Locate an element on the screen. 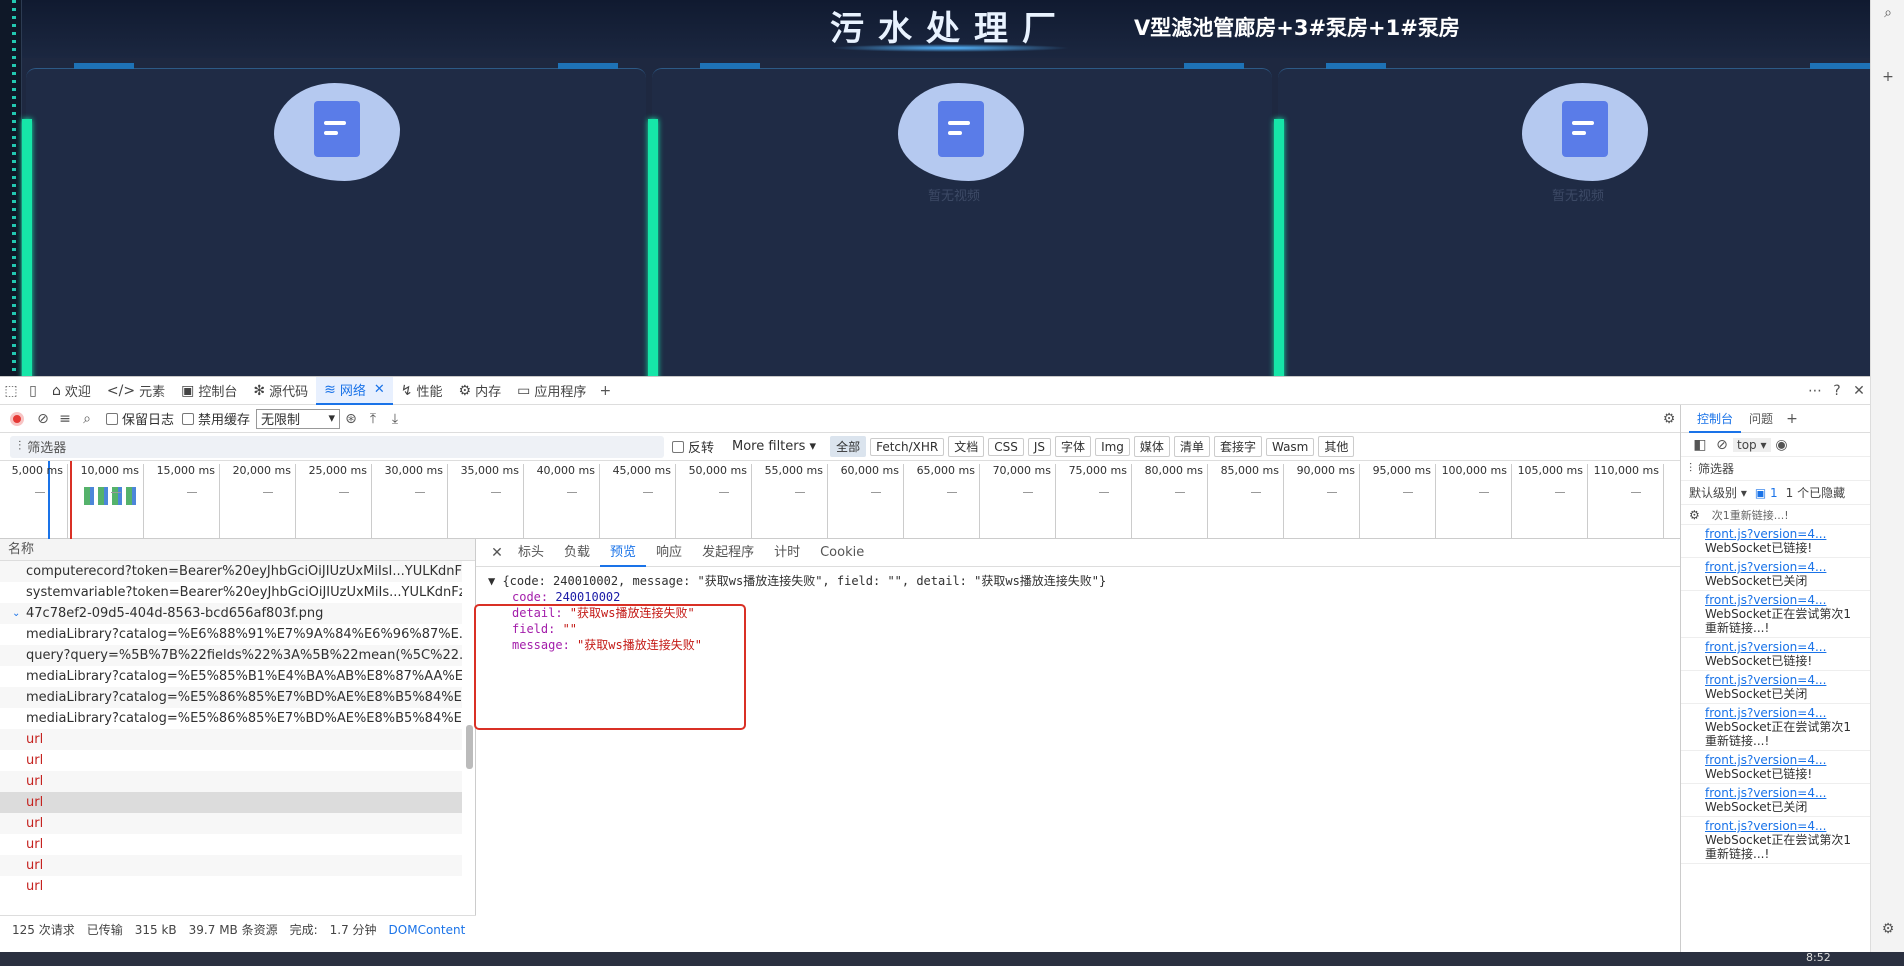 Image resolution: width=1904 pixels, height=966 pixels. tab-console-drawer: 控制台 is located at coordinates (1715, 419).